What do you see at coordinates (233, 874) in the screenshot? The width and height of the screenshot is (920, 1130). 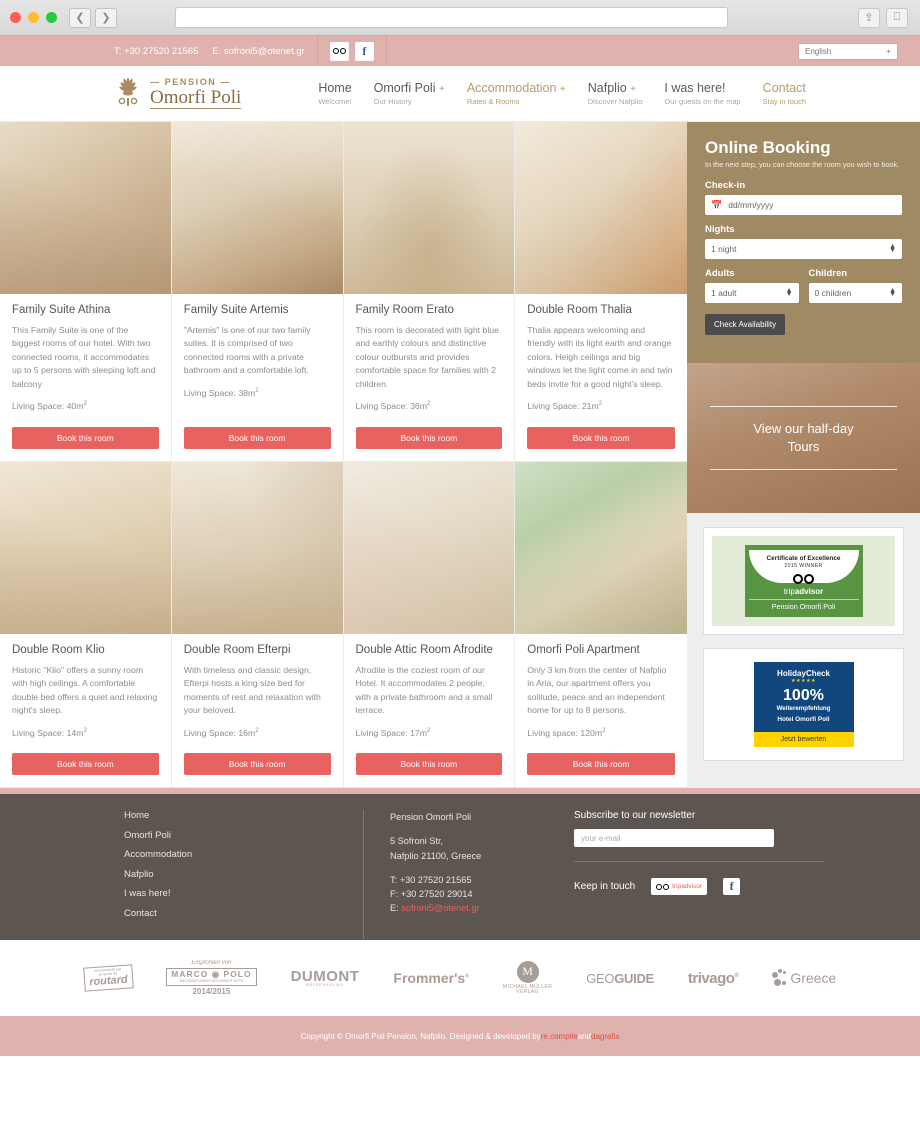 I see `footer-link-nafplio: Nafplio` at bounding box center [233, 874].